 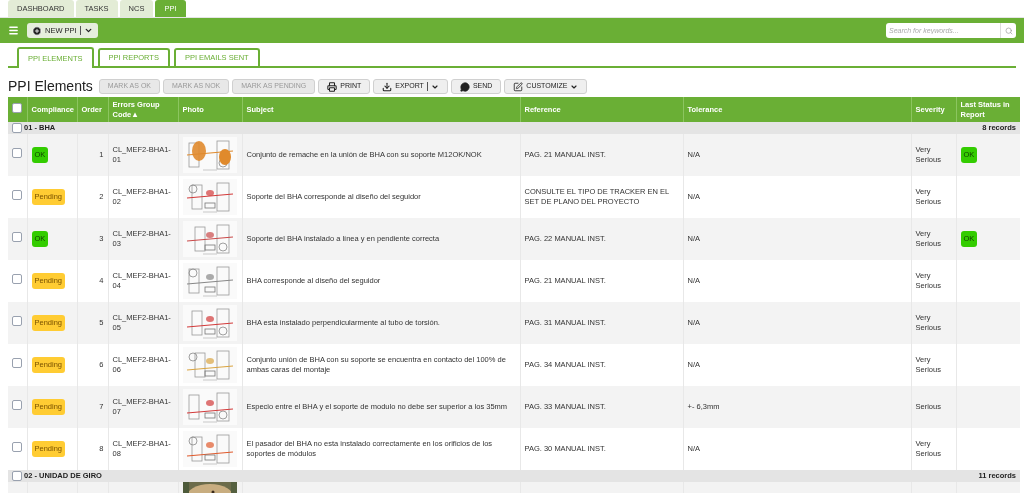 What do you see at coordinates (332, 86) in the screenshot?
I see `printer-icon` at bounding box center [332, 86].